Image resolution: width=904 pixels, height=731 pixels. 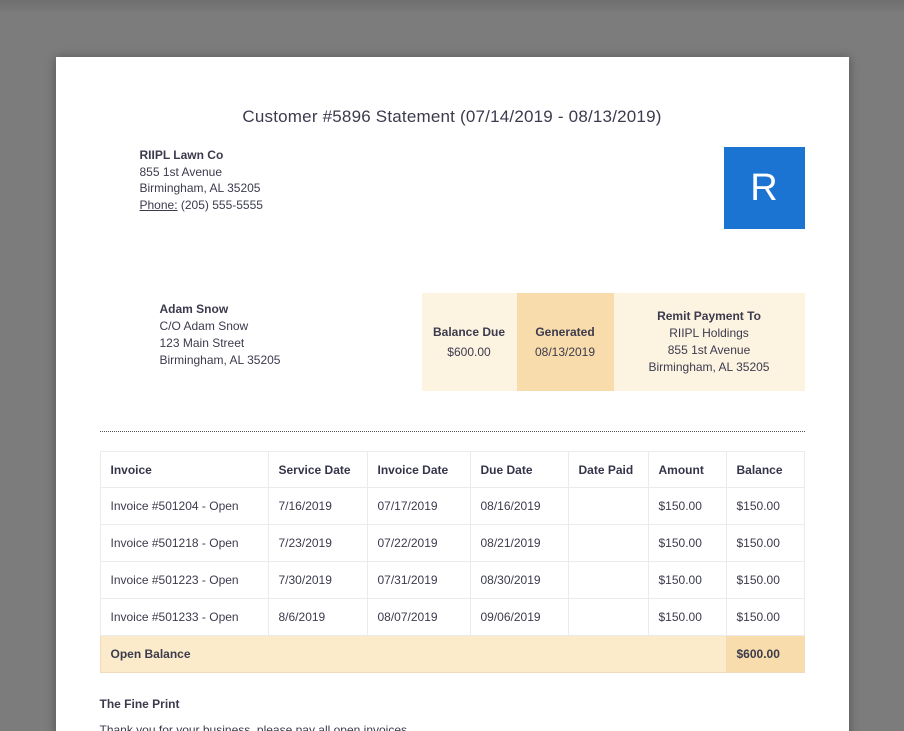 I want to click on open-balance-row: Open Balance $600.00, so click(x=452, y=654).